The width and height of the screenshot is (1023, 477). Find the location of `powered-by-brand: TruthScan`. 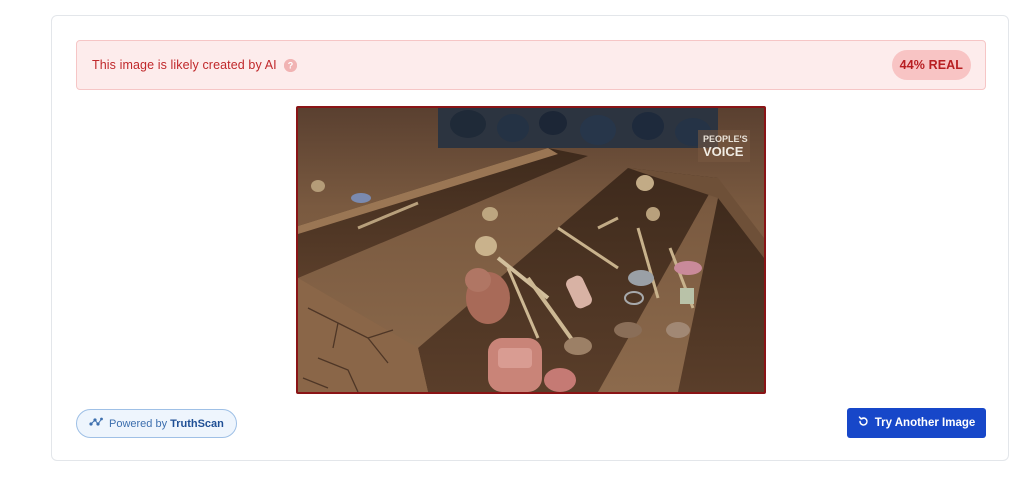

powered-by-brand: TruthScan is located at coordinates (197, 423).